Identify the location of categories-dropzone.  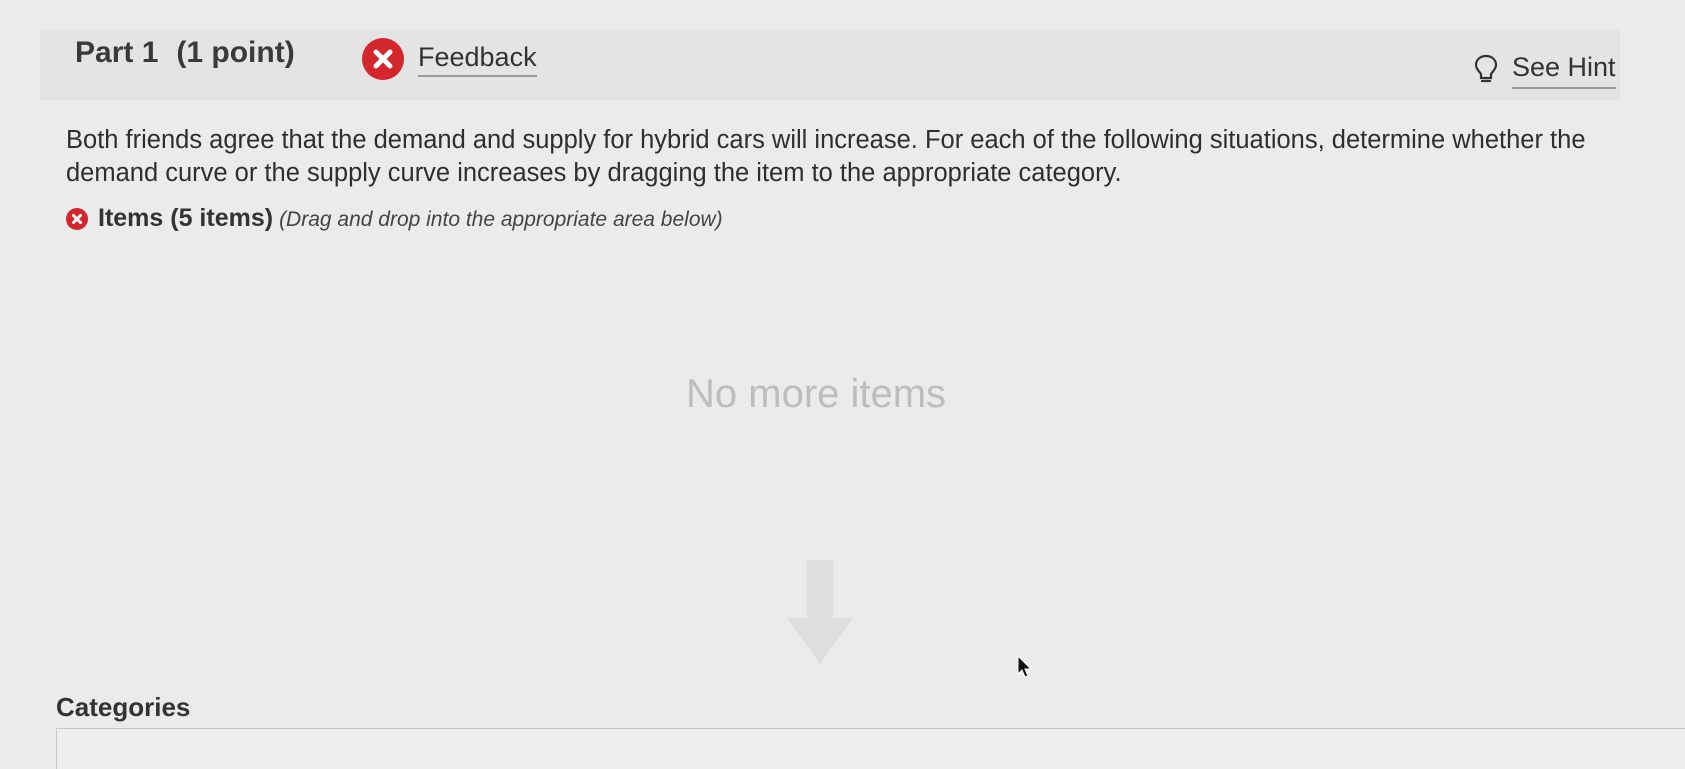
(870, 748).